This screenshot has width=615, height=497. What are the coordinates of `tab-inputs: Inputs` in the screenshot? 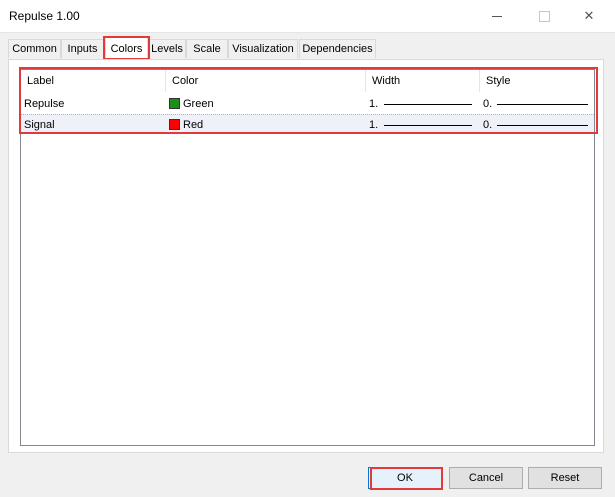 It's located at (82, 48).